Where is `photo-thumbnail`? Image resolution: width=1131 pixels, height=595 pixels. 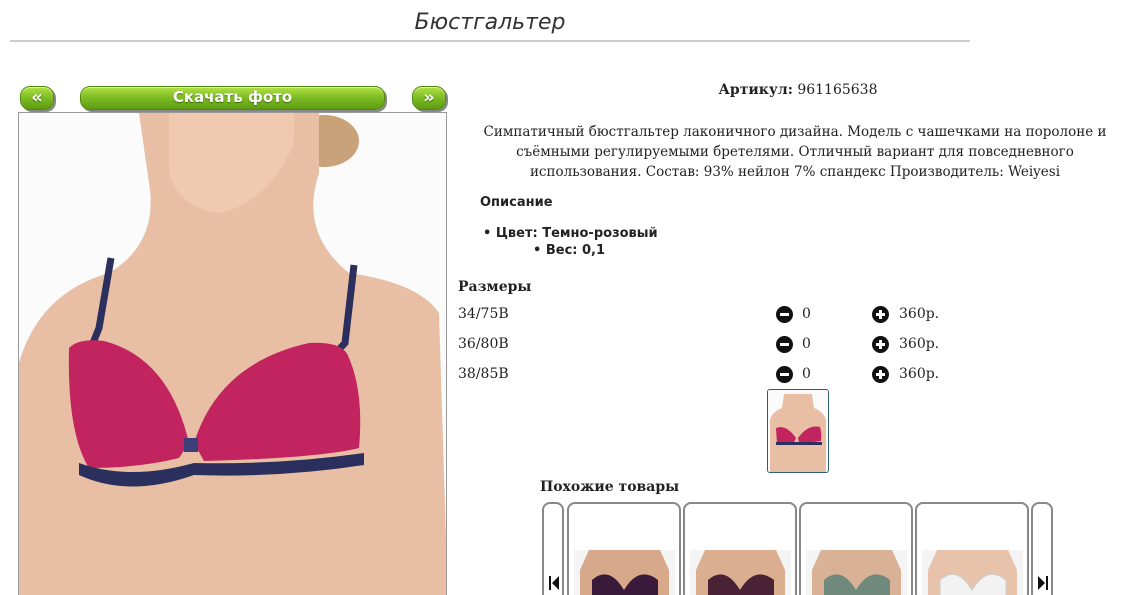
photo-thumbnail is located at coordinates (798, 431).